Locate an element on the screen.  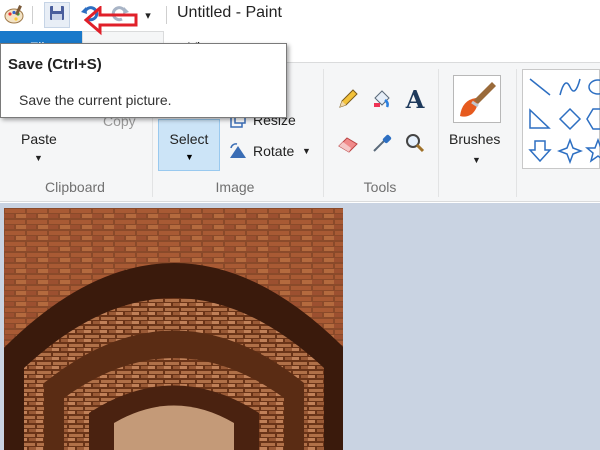
color-picker-icon is located at coordinates (382, 143).